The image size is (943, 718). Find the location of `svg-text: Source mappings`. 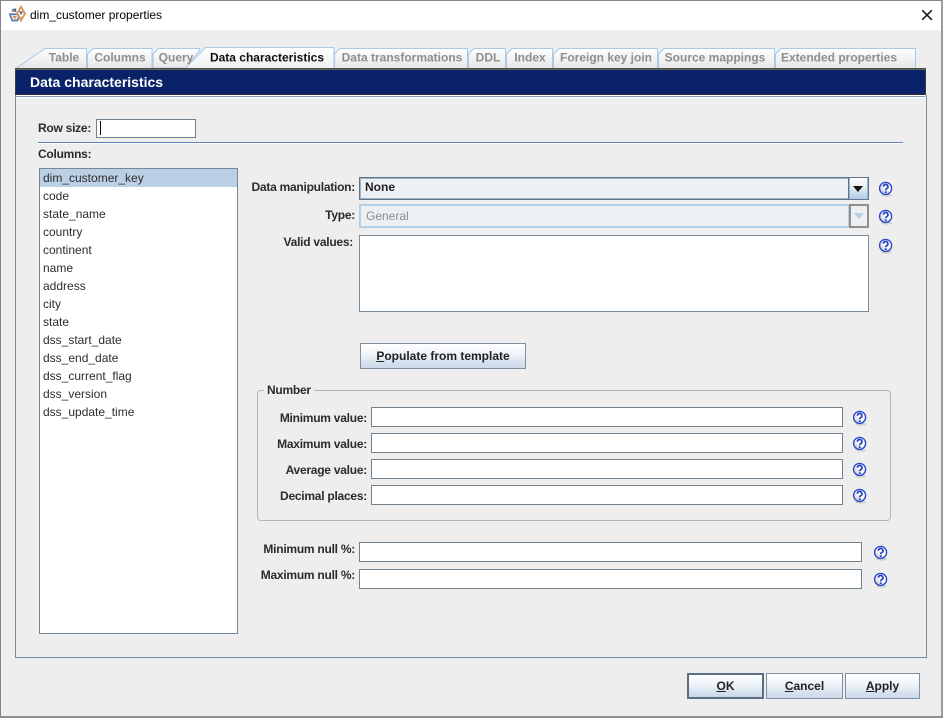

svg-text: Source mappings is located at coordinates (715, 58).